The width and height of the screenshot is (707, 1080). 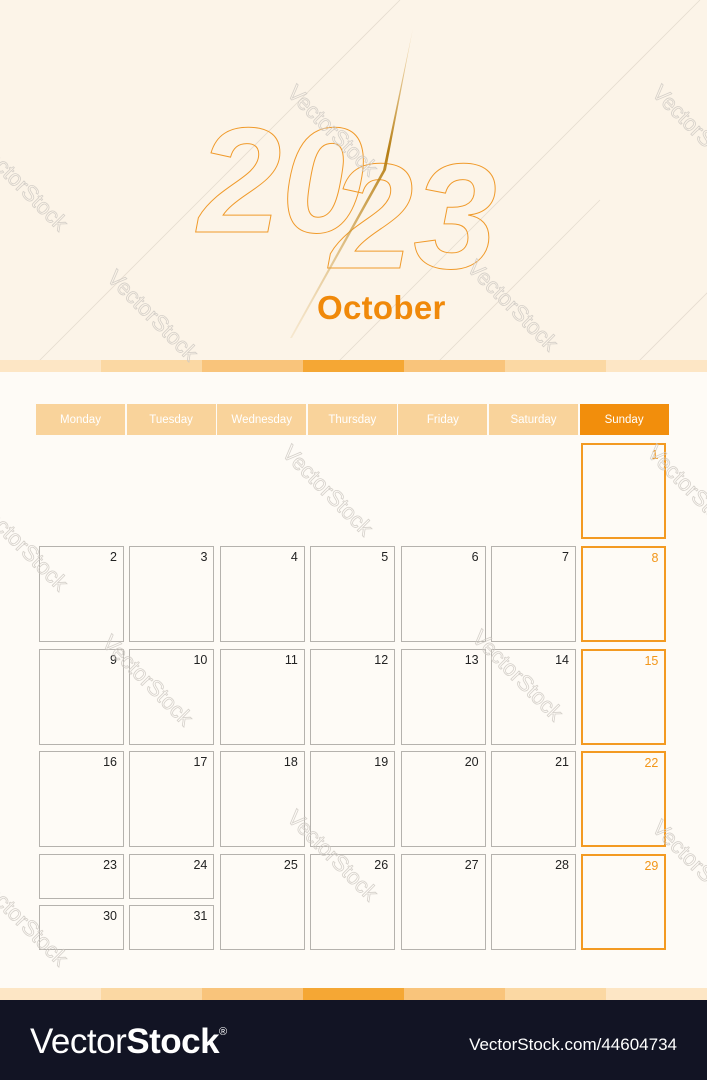 I want to click on day-number: 17, so click(x=200, y=762).